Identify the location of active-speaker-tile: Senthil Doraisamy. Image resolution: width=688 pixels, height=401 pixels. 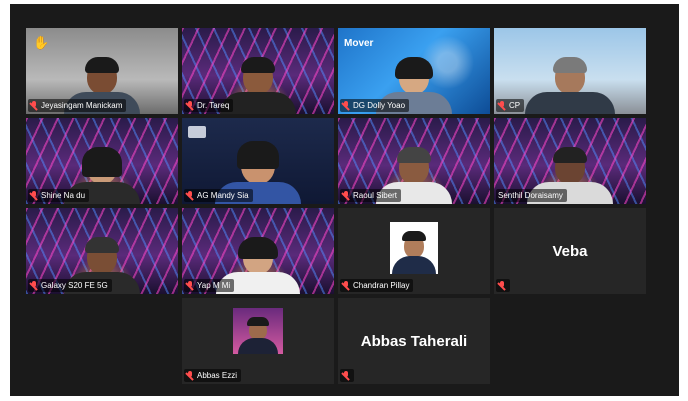
(570, 161).